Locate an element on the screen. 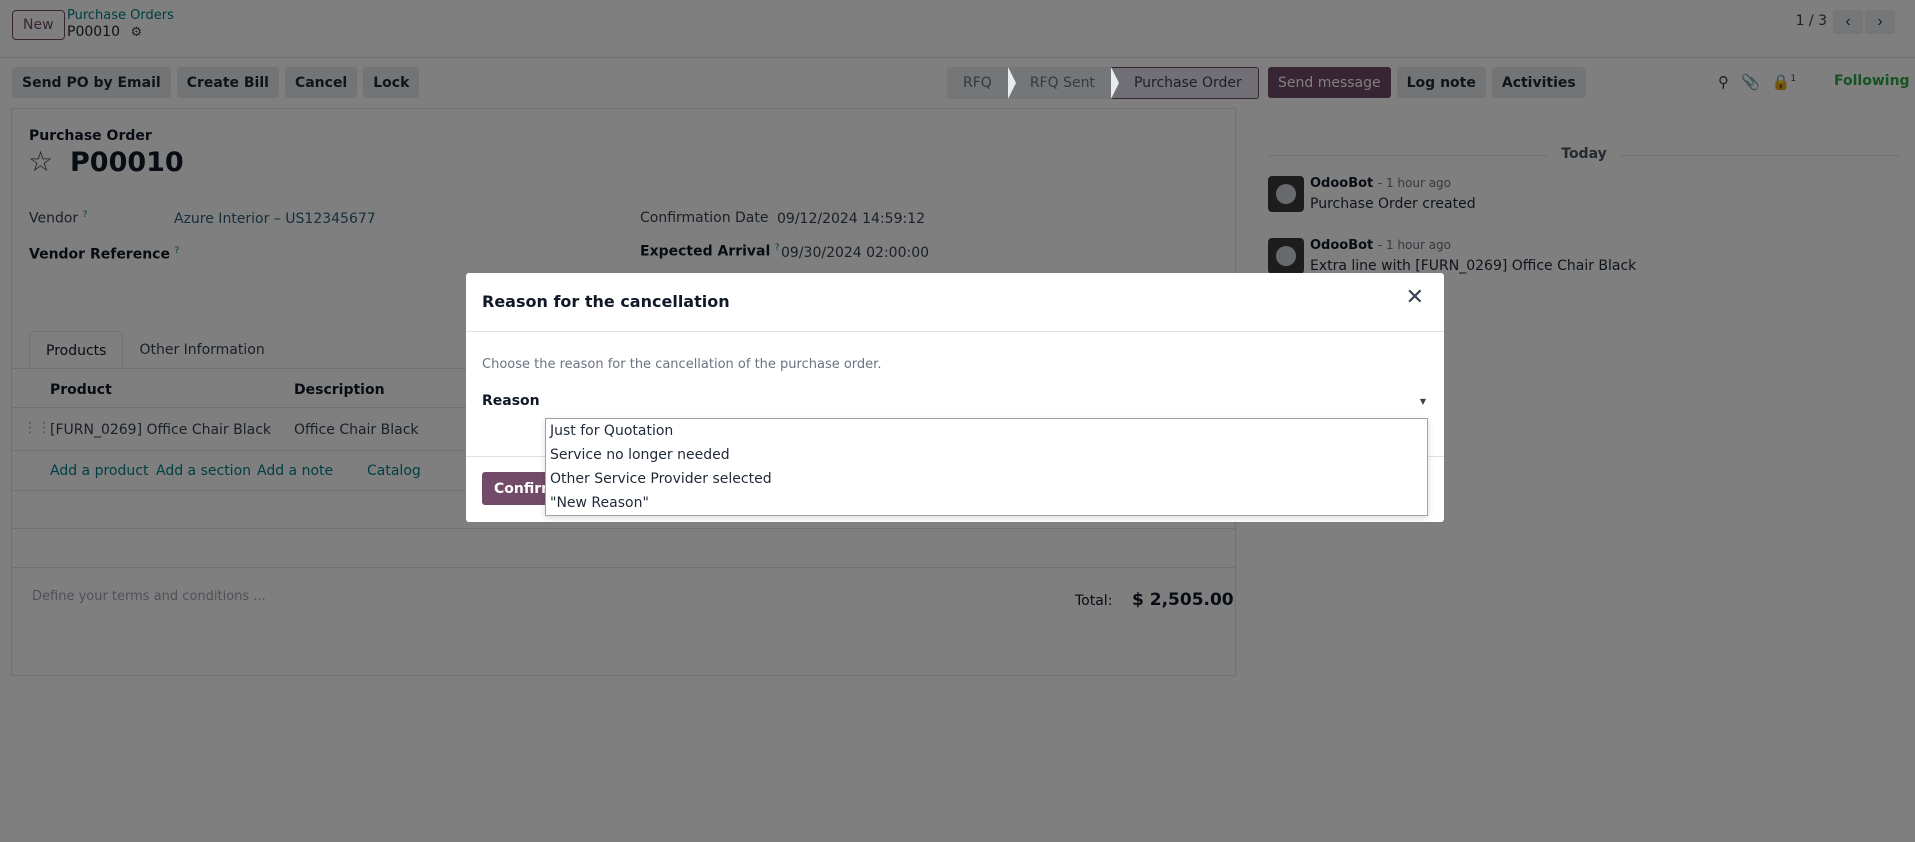 Image resolution: width=1915 pixels, height=842 pixels. reason-option: Just for Quotation is located at coordinates (986, 431).